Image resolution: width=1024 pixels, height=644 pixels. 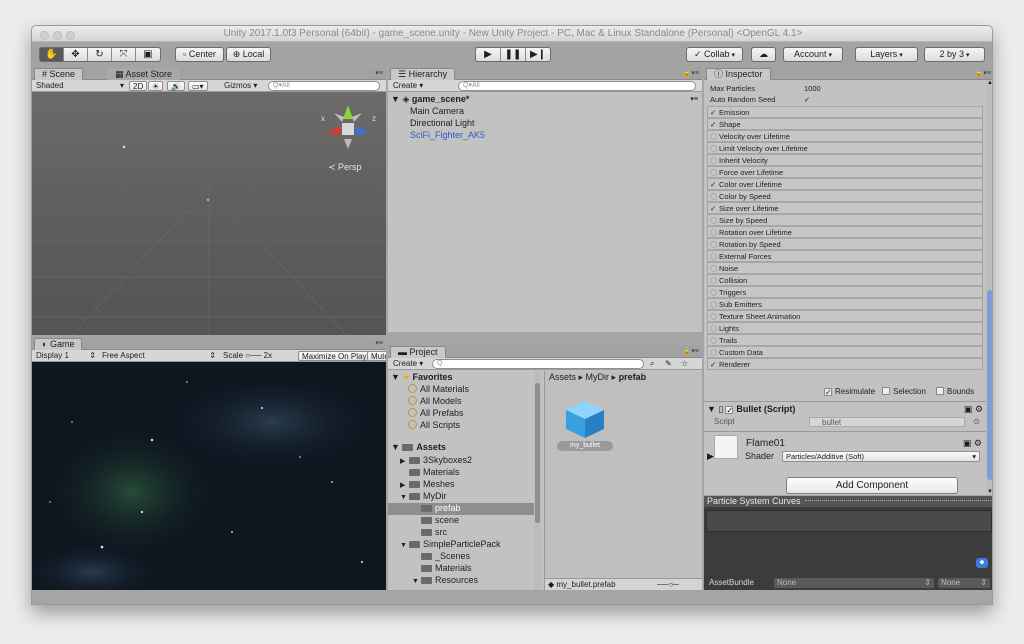 I want to click on cloud-button: ☁, so click(x=763, y=54).